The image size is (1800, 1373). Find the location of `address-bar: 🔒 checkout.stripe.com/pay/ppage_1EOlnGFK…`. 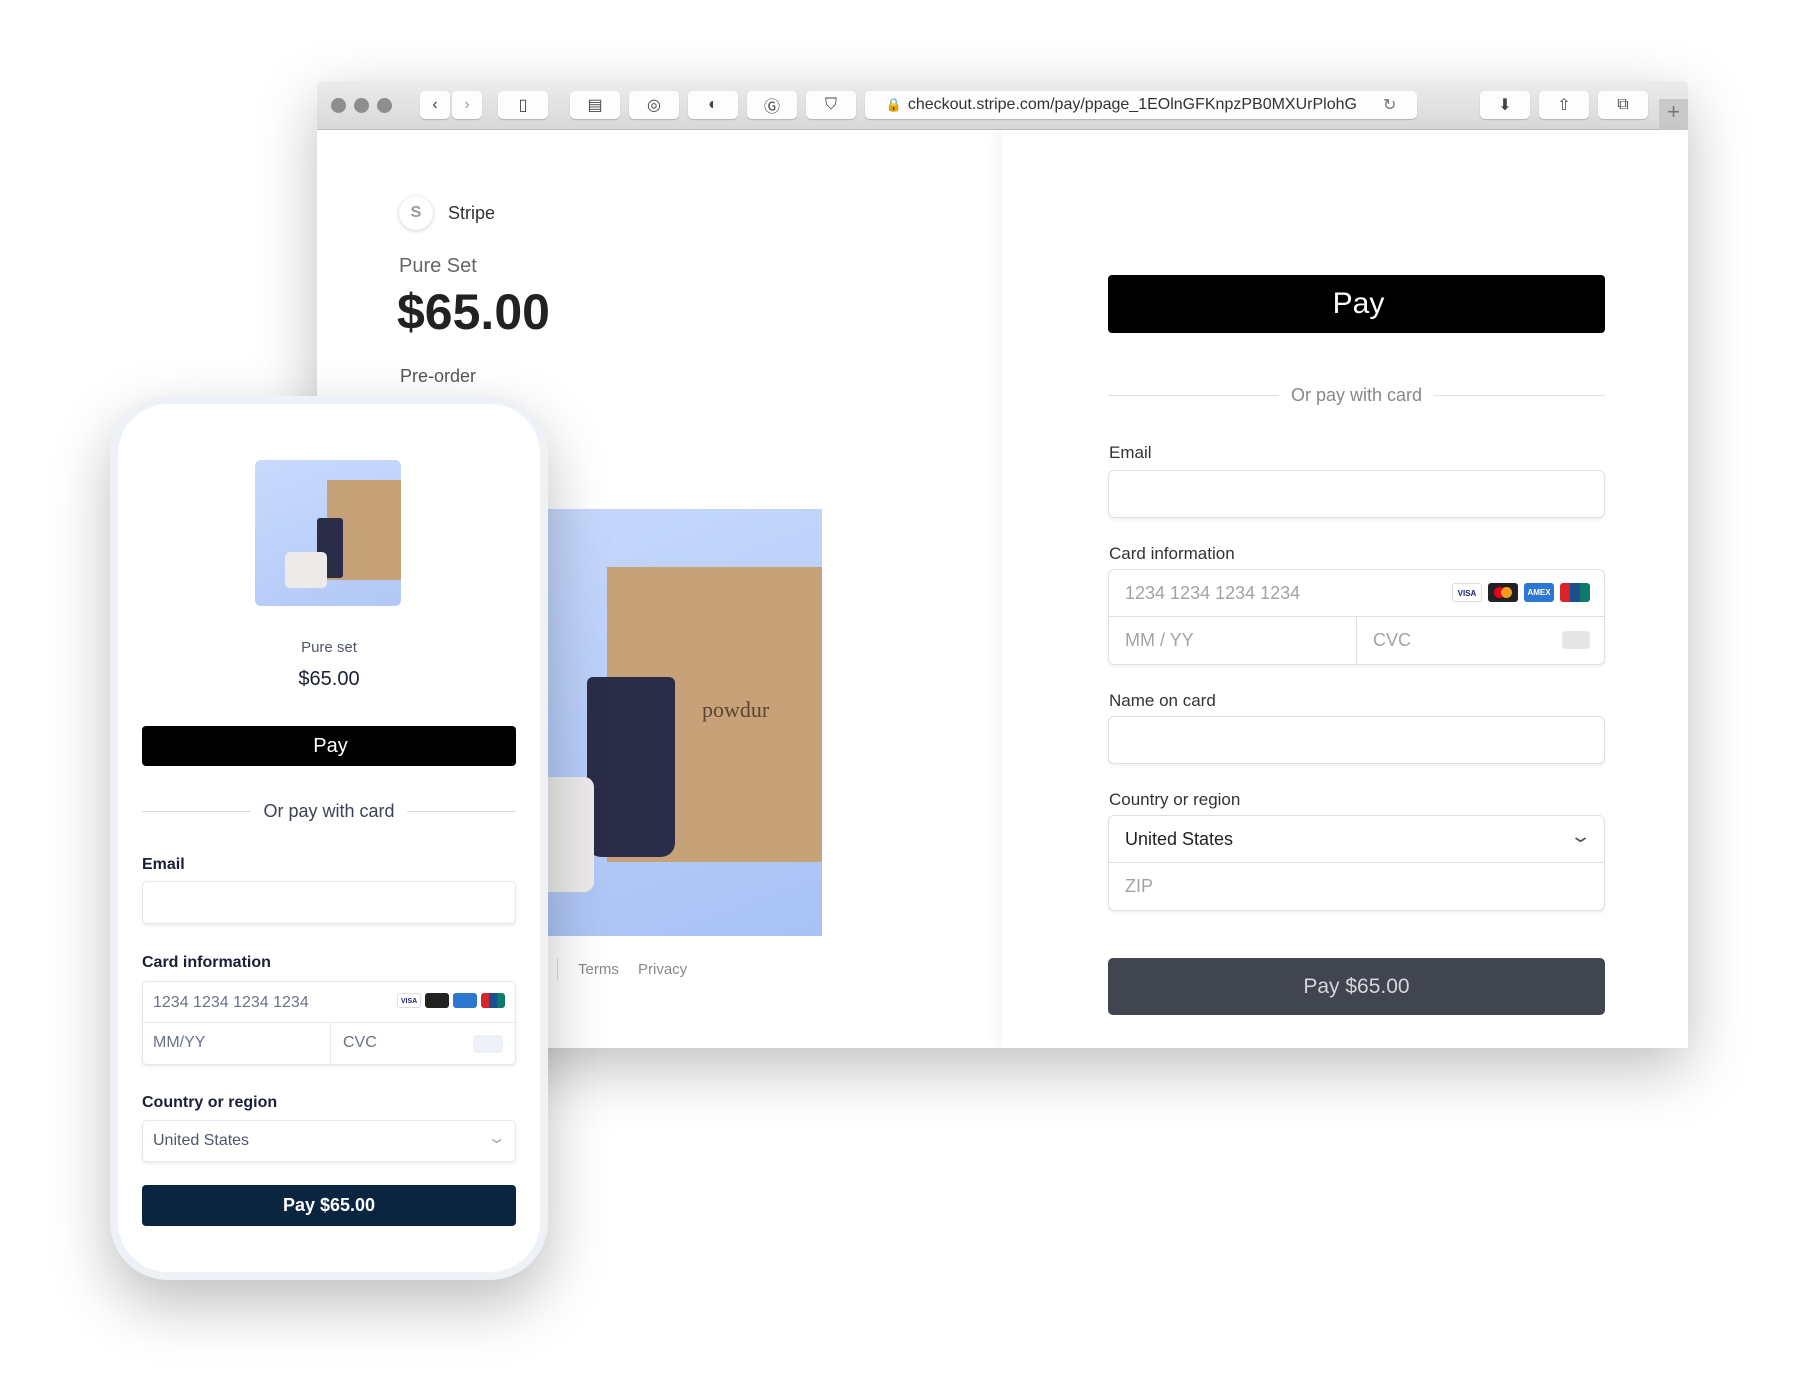

address-bar: 🔒 checkout.stripe.com/pay/ppage_1EOlnGFK… is located at coordinates (1141, 105).